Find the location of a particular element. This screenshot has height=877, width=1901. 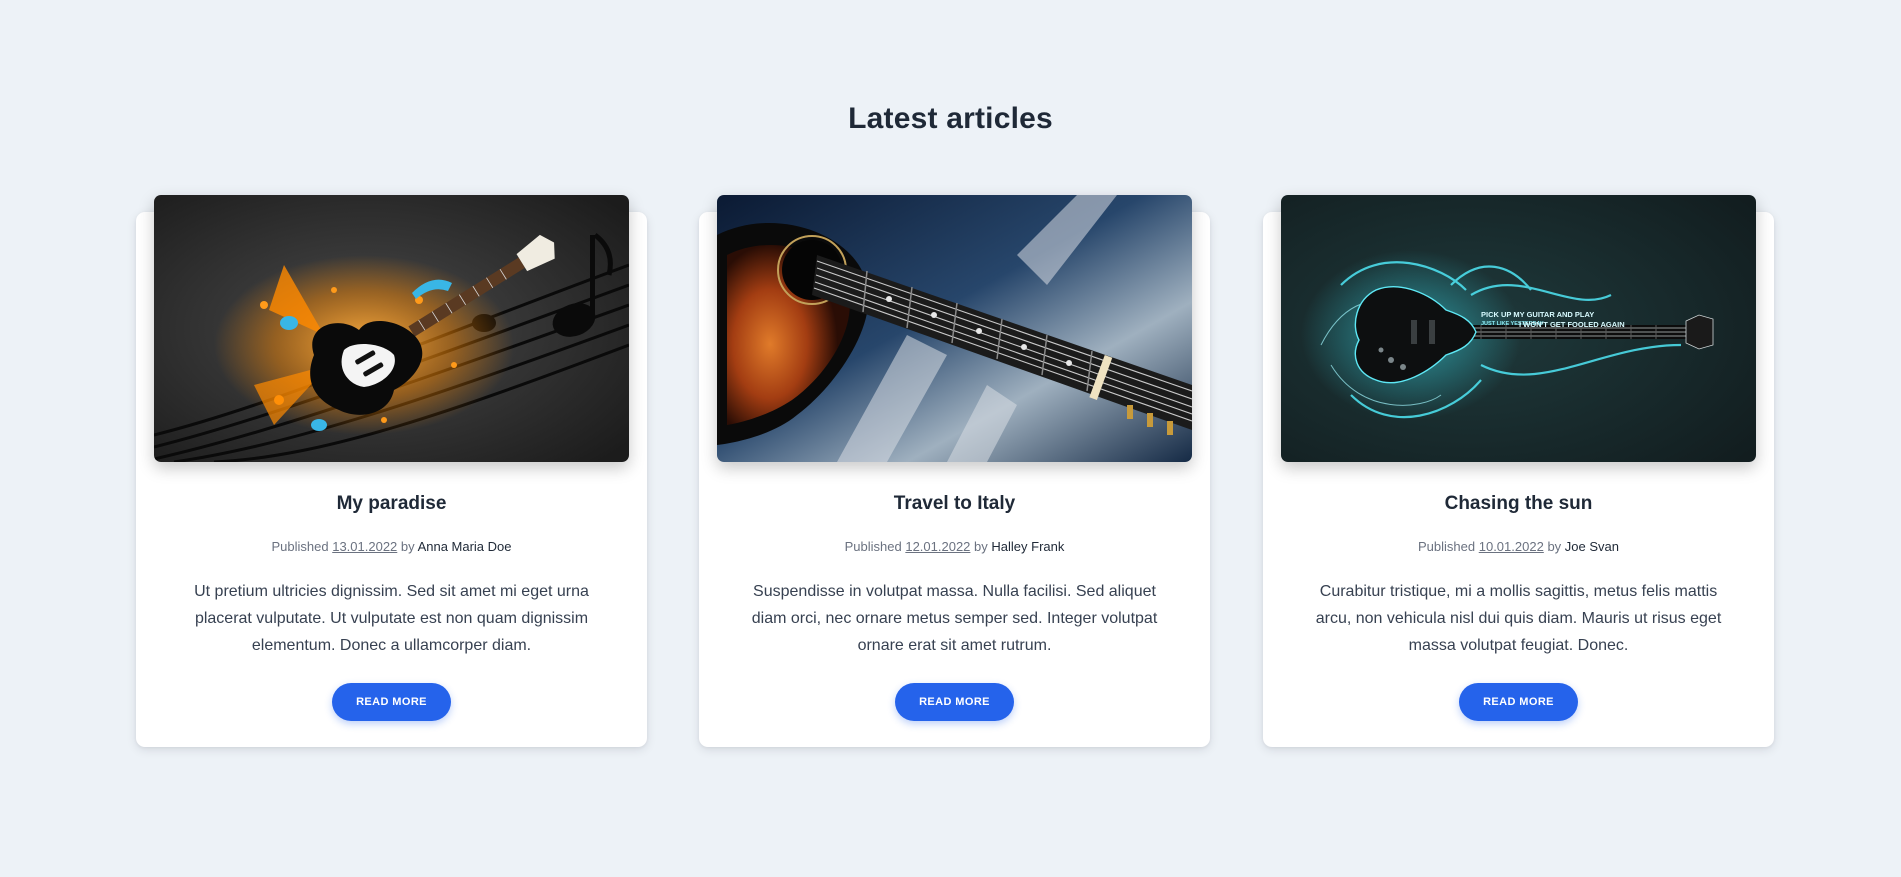

article-meta: Published 13.01.2022 by Anna Maria Doe is located at coordinates (391, 546).